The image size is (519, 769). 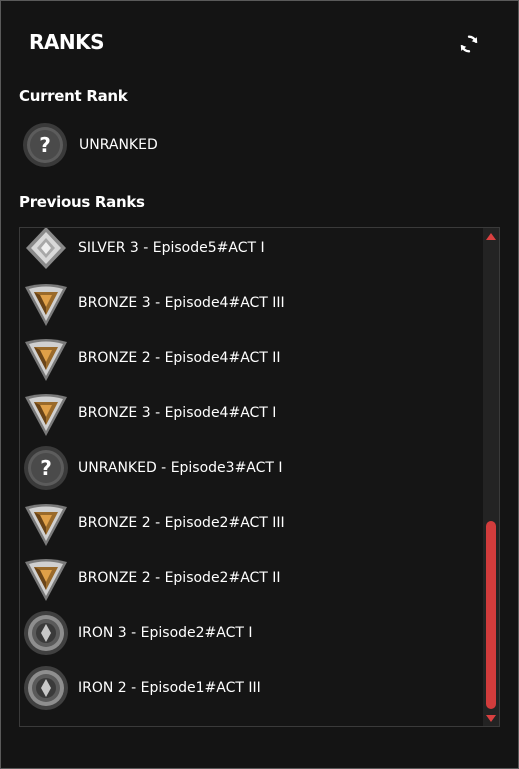 I want to click on previous-rank-item: BRONZE 2 - Episode4#ACT II, so click(x=252, y=358).